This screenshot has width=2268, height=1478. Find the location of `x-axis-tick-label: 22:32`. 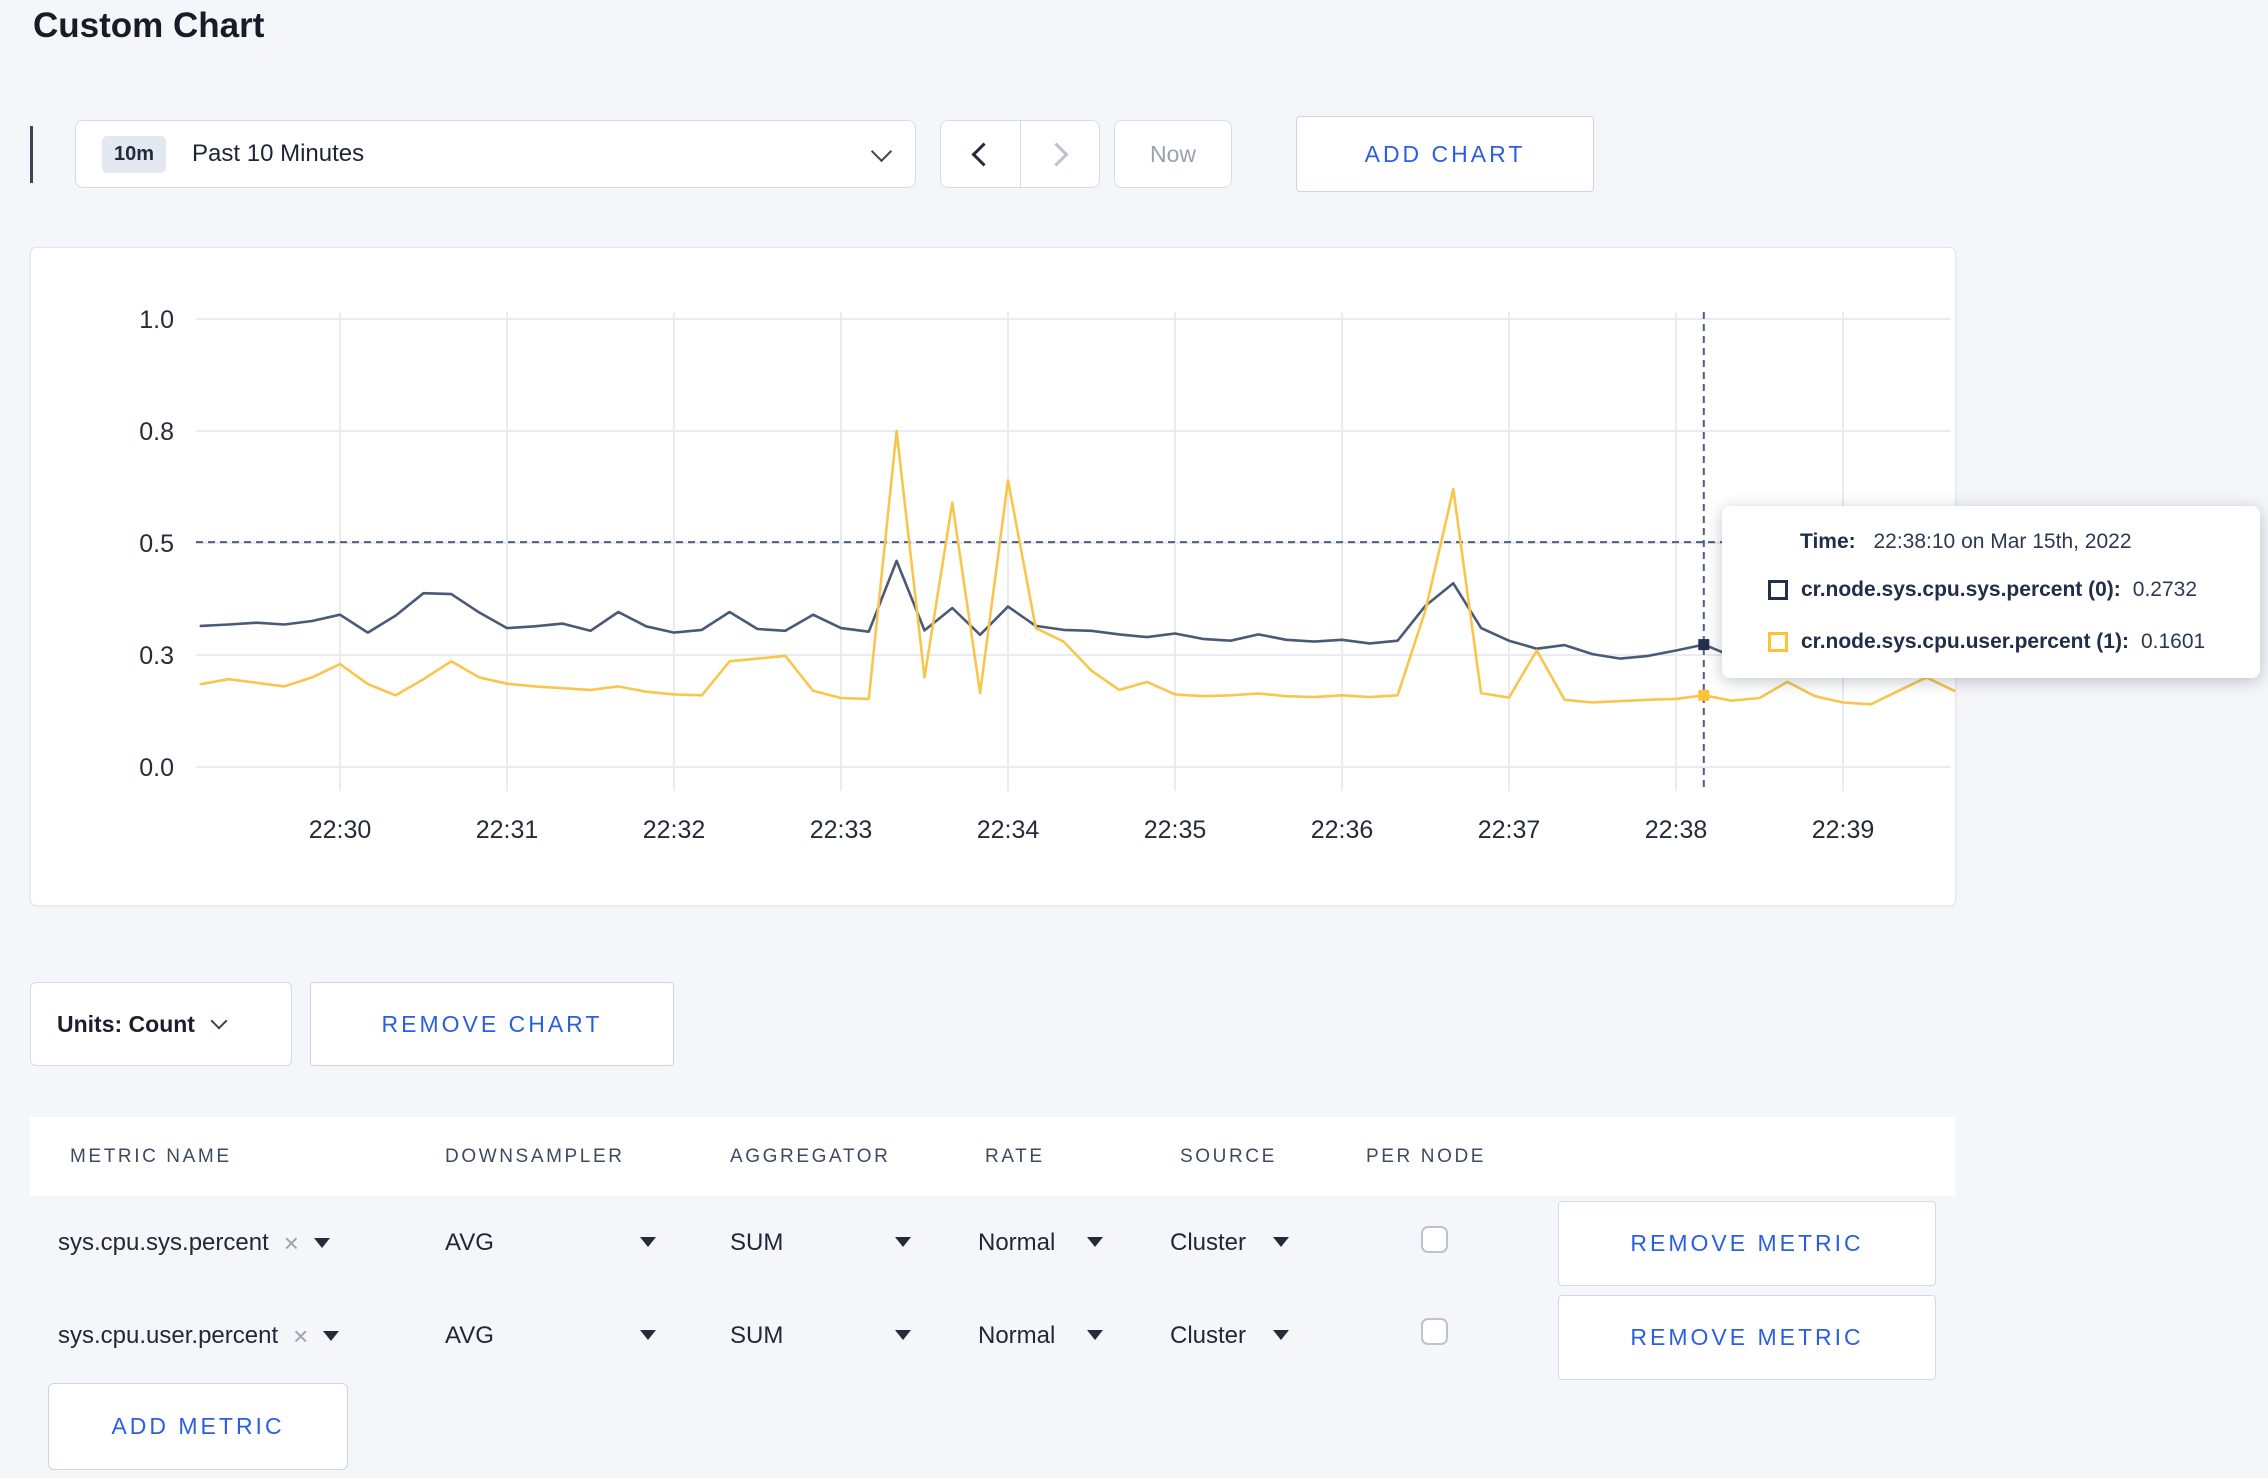

x-axis-tick-label: 22:32 is located at coordinates (674, 830).